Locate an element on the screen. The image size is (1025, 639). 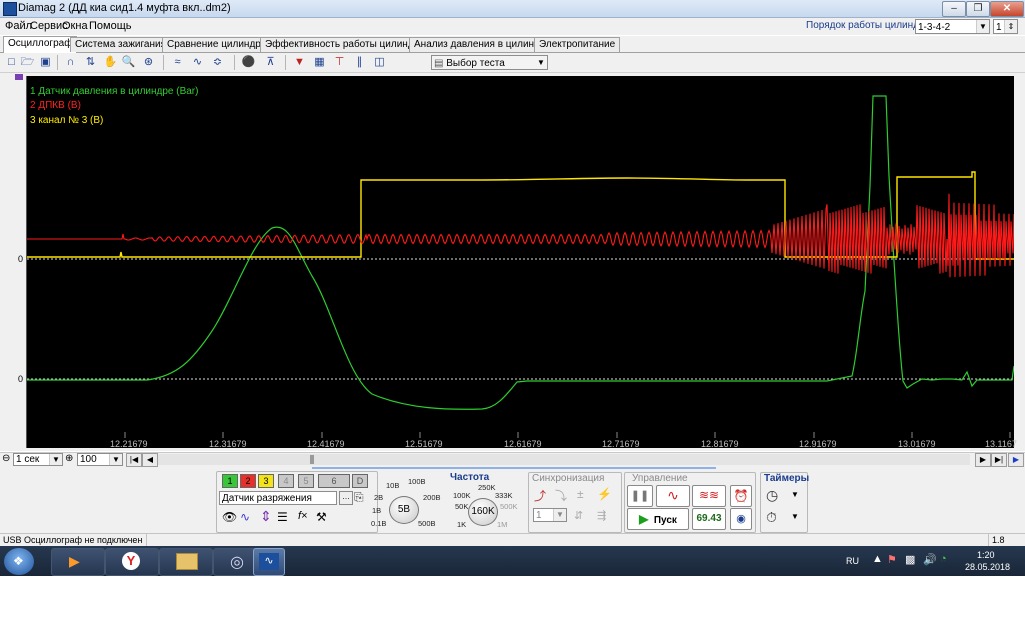
taskbar-explorer is located at coordinates (186, 562).